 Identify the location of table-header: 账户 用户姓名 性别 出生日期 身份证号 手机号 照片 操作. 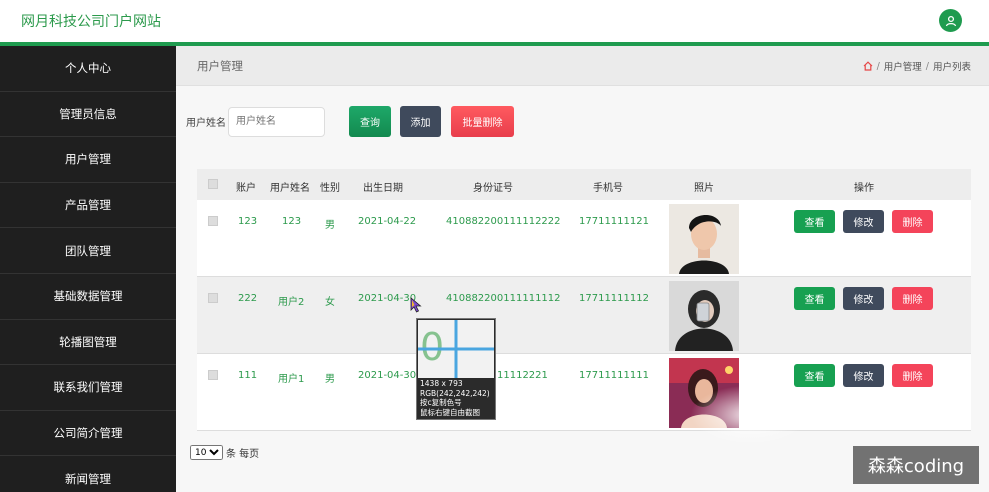
(584, 184).